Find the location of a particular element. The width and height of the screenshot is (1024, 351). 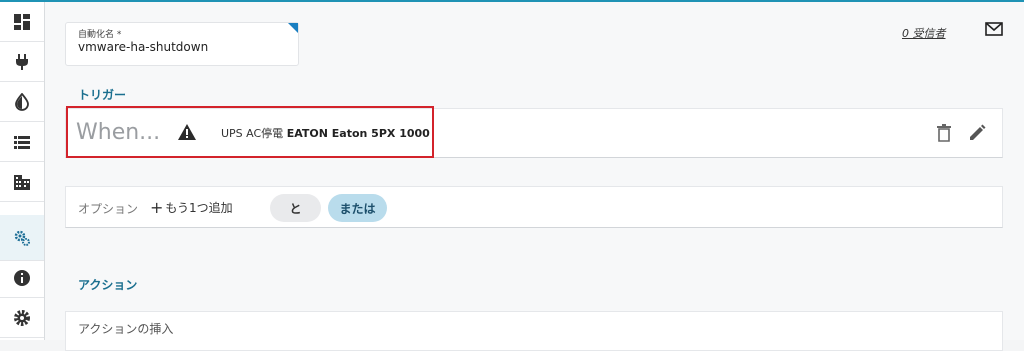

sidebar-item-automation is located at coordinates (22, 238).